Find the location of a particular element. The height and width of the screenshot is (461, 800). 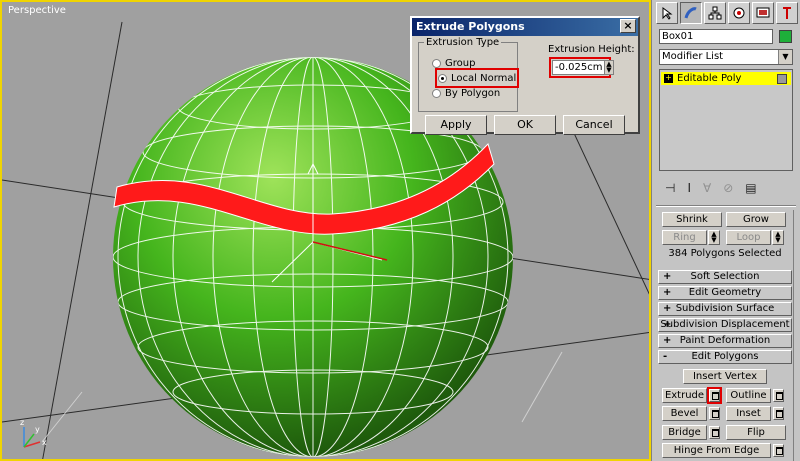

hierarchy-icon is located at coordinates (715, 13).